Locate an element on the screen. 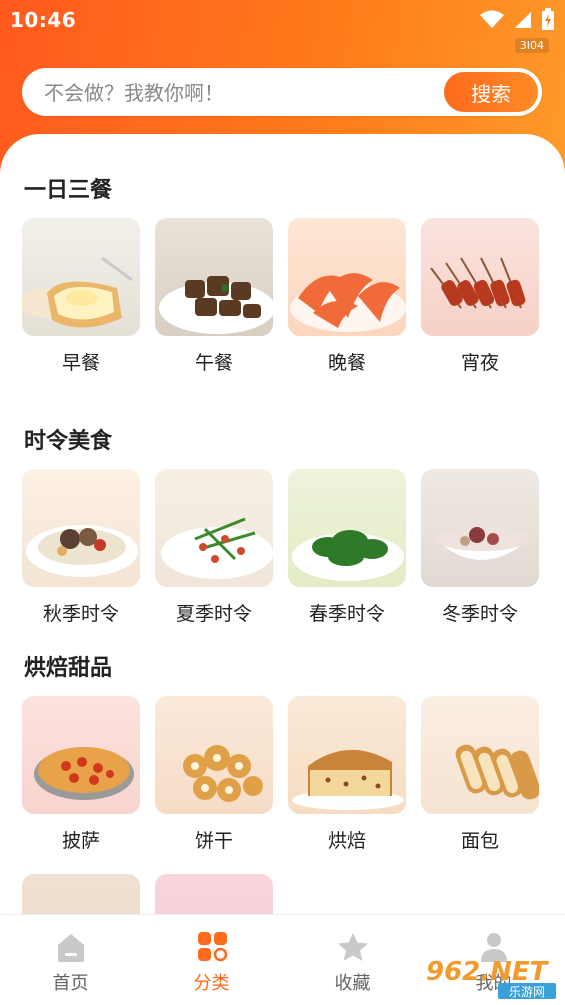 The image size is (565, 1005). status-bar: 10:46 3I04 is located at coordinates (282, 26).